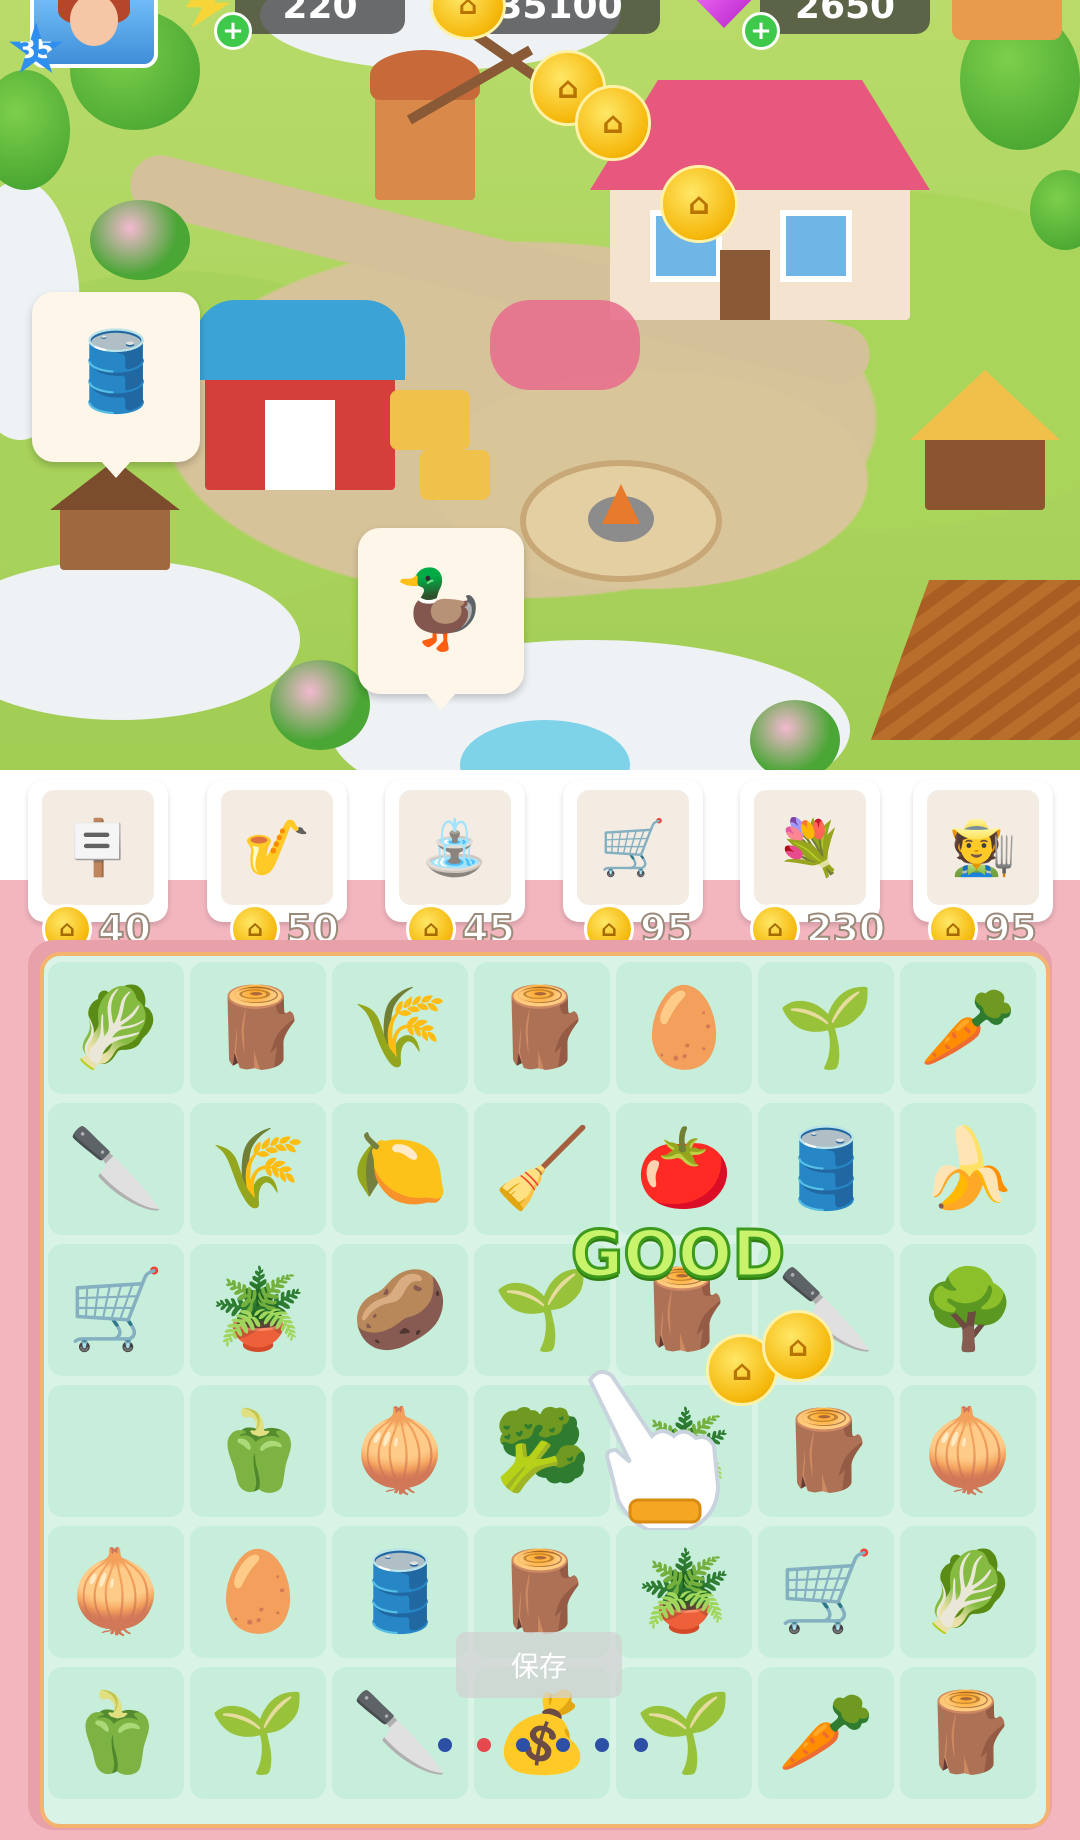 The image size is (1080, 1840). Describe the element at coordinates (621, 521) in the screenshot. I see `fire-pit` at that location.